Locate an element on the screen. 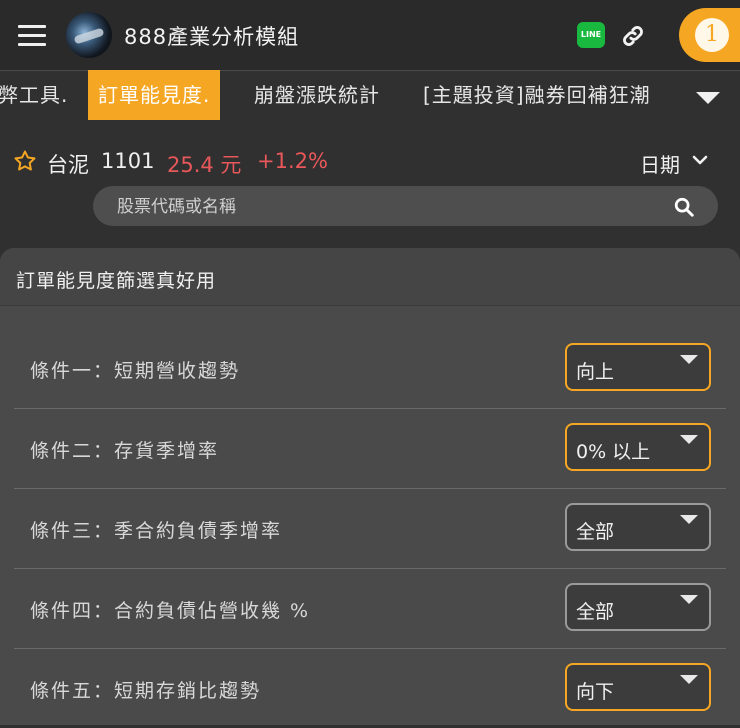 This screenshot has height=728, width=740. search-bar is located at coordinates (405, 207).